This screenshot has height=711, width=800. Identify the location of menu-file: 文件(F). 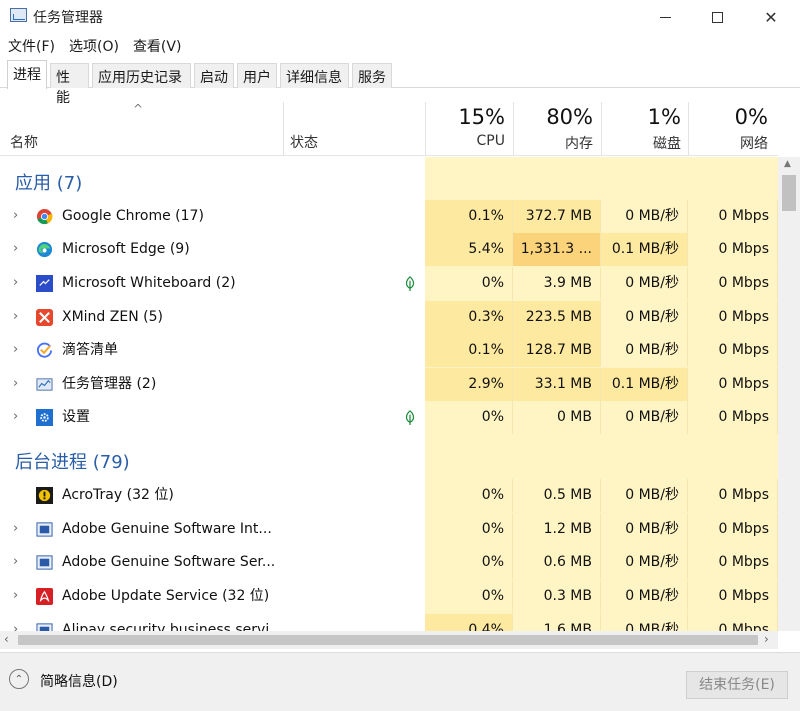
(31, 45).